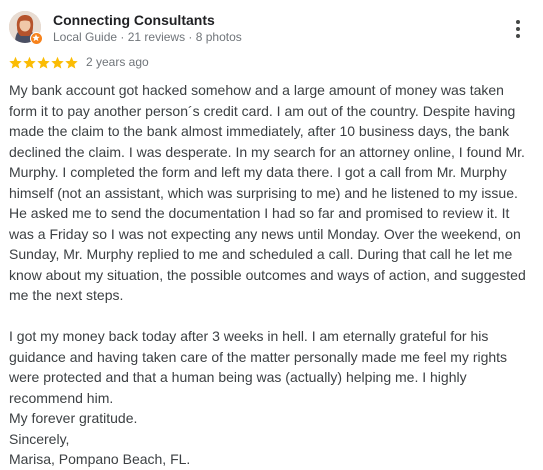 The image size is (543, 470). What do you see at coordinates (218, 37) in the screenshot?
I see `photo-count: 8 photos` at bounding box center [218, 37].